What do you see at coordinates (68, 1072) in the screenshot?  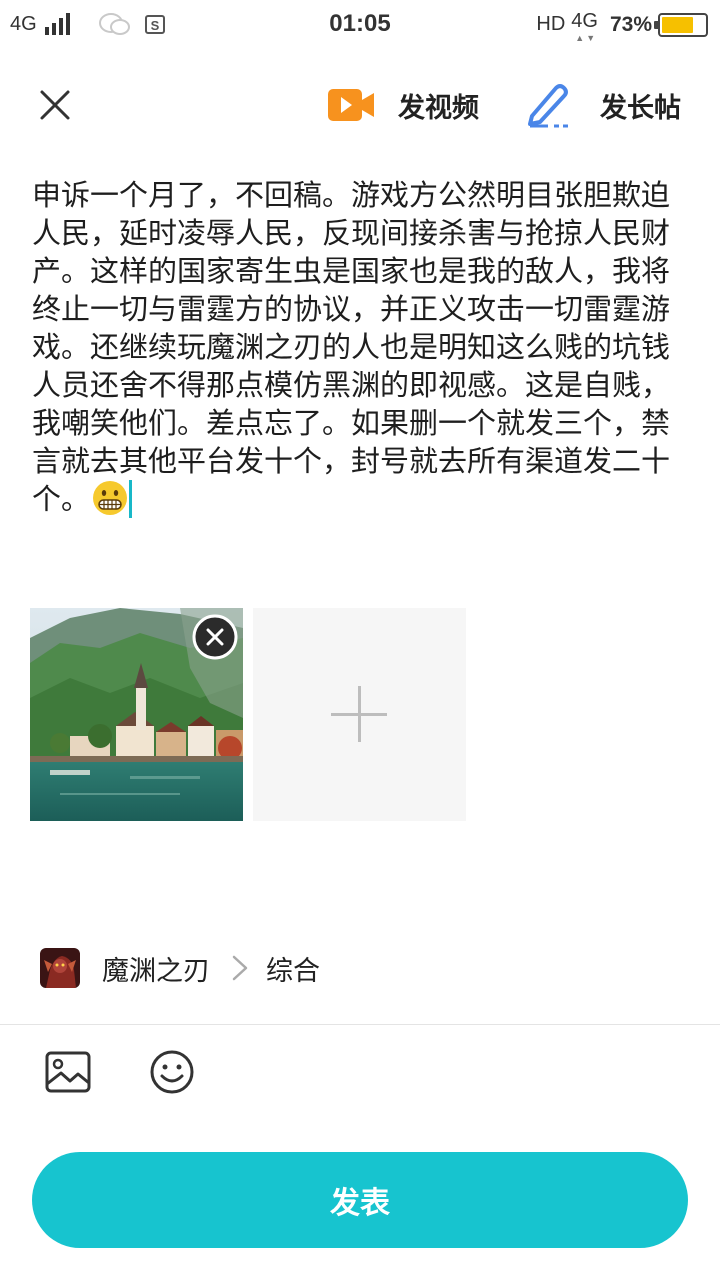 I see `image-icon` at bounding box center [68, 1072].